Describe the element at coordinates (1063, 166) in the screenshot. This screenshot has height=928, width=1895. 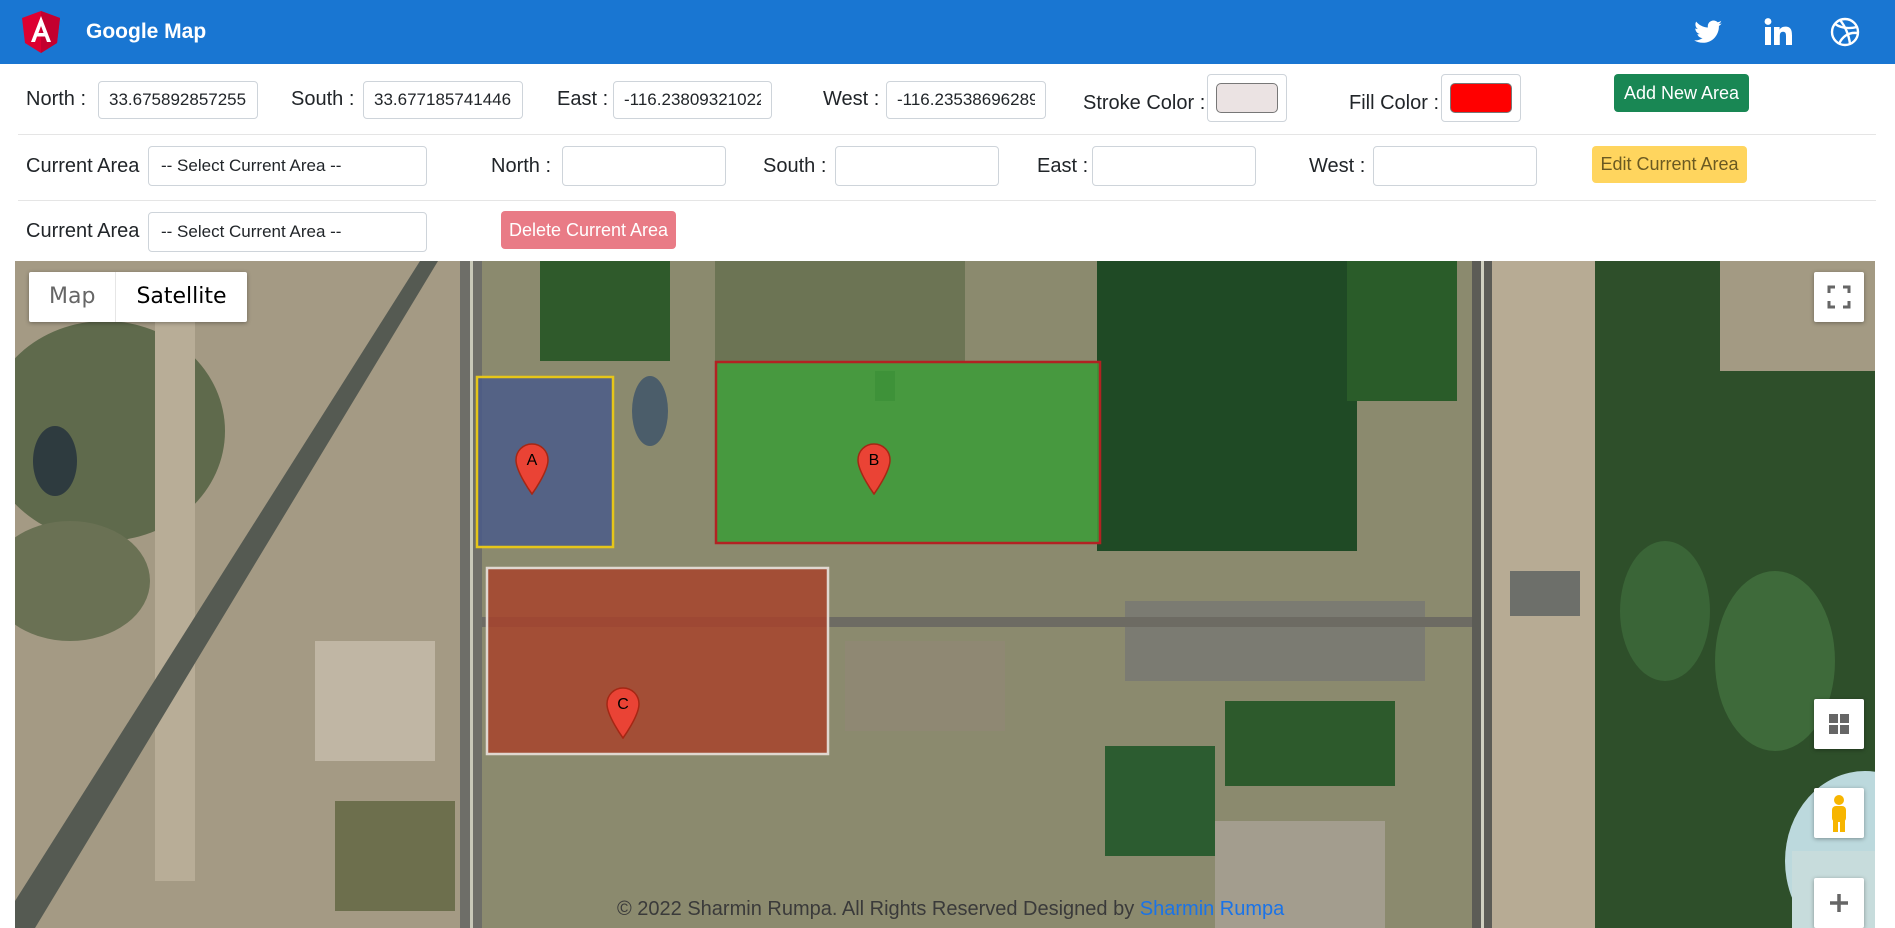
I see `edit-east-label: East :` at that location.